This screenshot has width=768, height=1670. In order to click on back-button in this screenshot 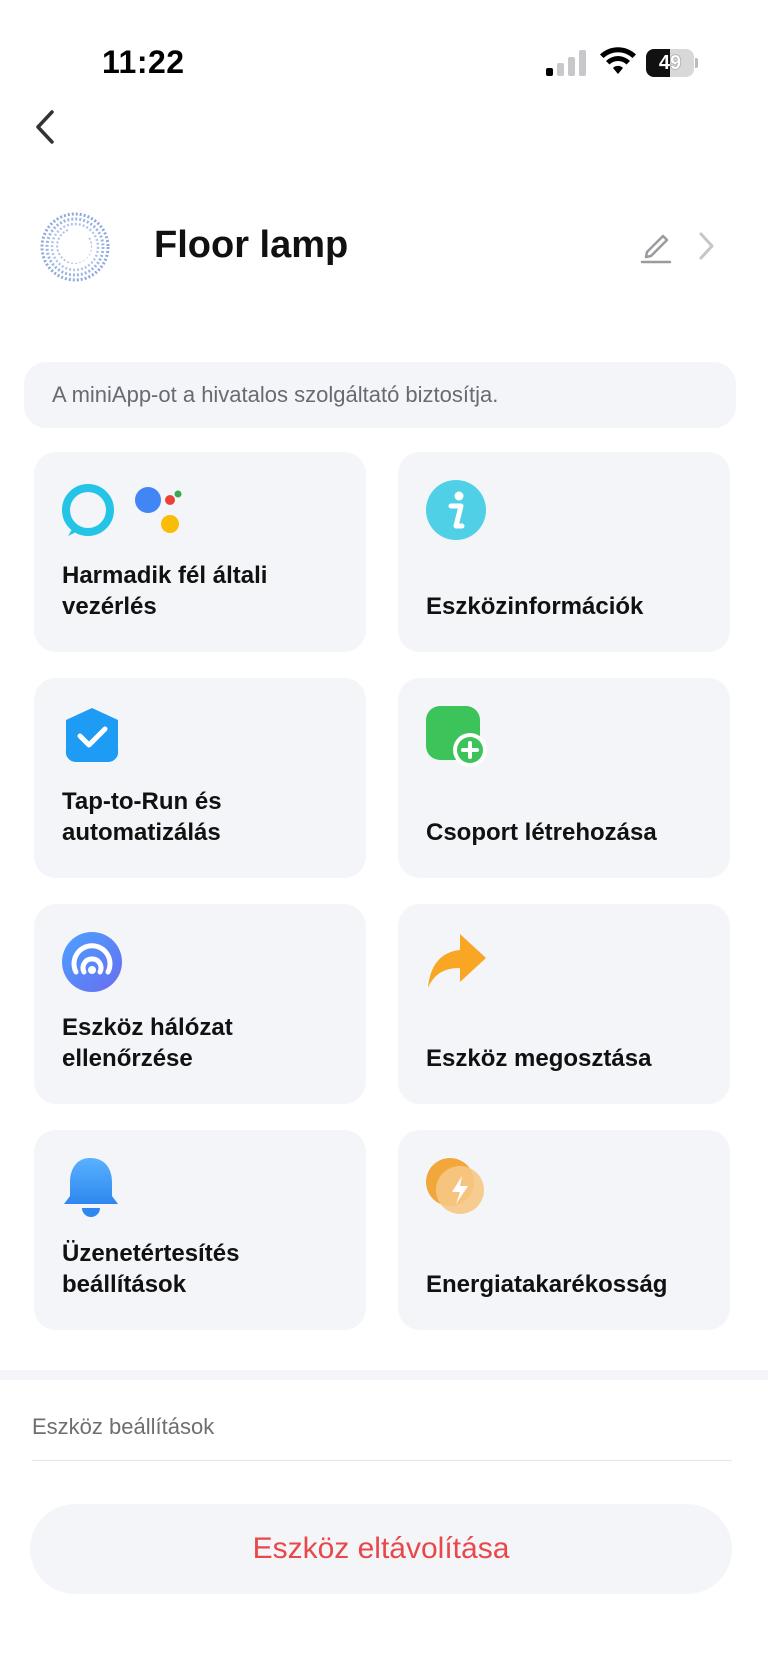, I will do `click(48, 127)`.